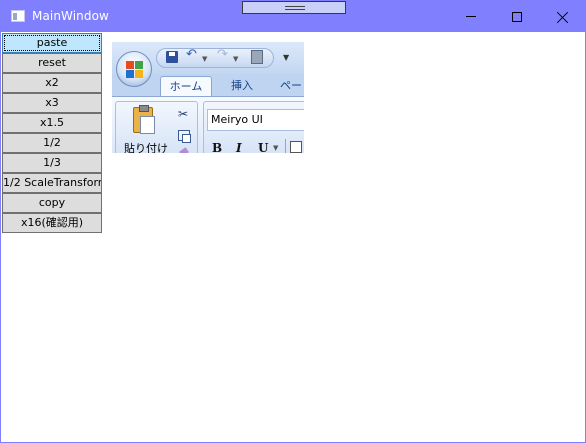 Image resolution: width=586 pixels, height=443 pixels. Describe the element at coordinates (52, 103) in the screenshot. I see `scale-x3-button: x3` at that location.